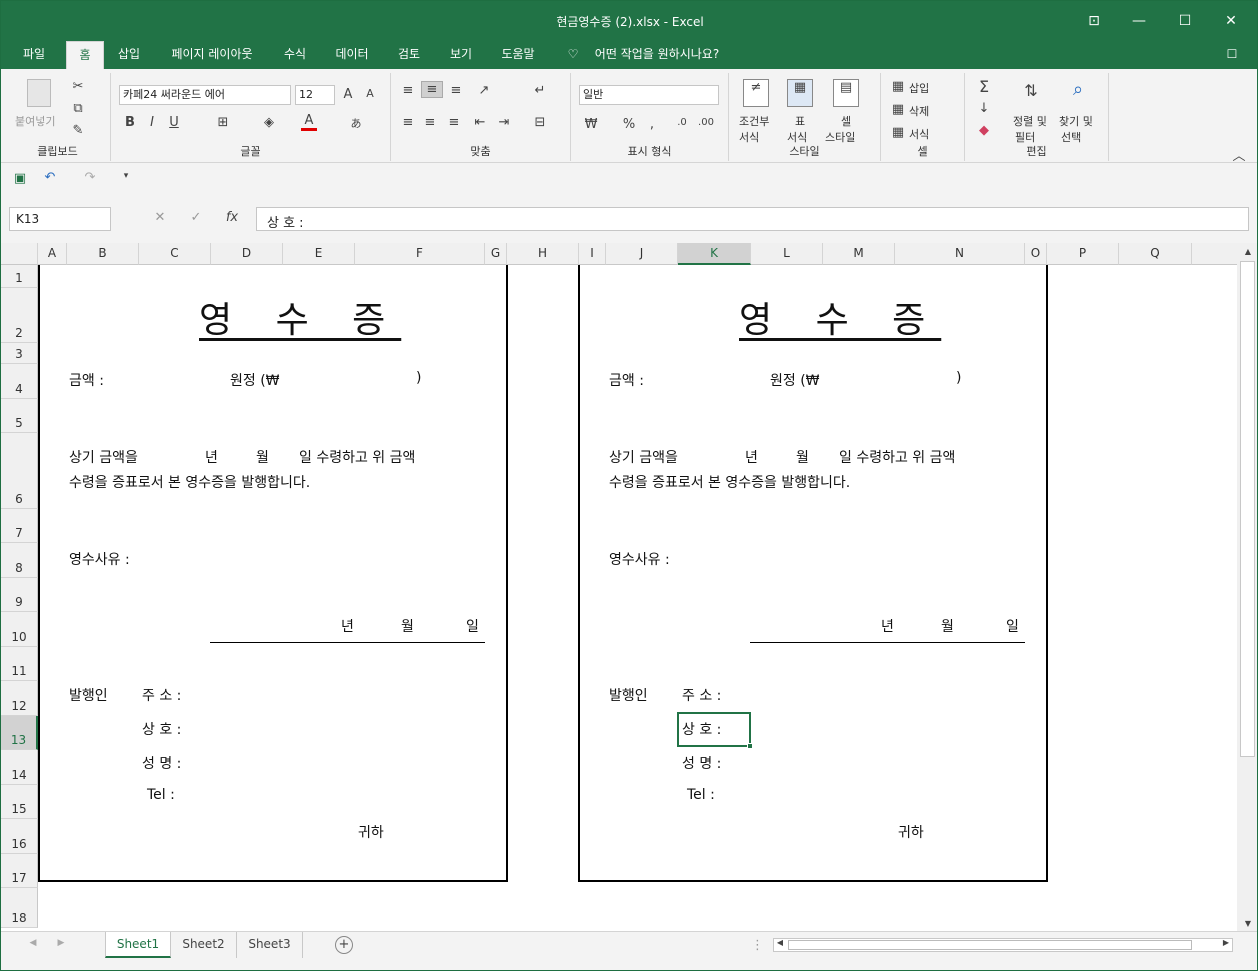 This screenshot has width=1258, height=971. Describe the element at coordinates (19, 836) in the screenshot. I see `row-header: 16` at that location.